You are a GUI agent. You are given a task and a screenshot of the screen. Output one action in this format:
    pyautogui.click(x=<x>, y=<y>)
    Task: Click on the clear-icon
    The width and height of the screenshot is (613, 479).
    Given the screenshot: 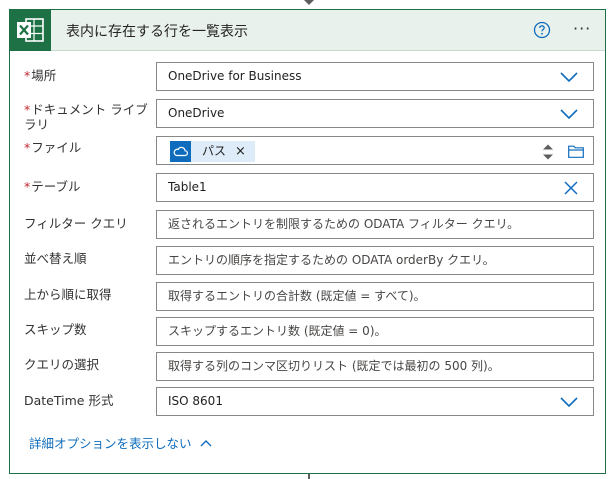 What is the action you would take?
    pyautogui.click(x=571, y=188)
    